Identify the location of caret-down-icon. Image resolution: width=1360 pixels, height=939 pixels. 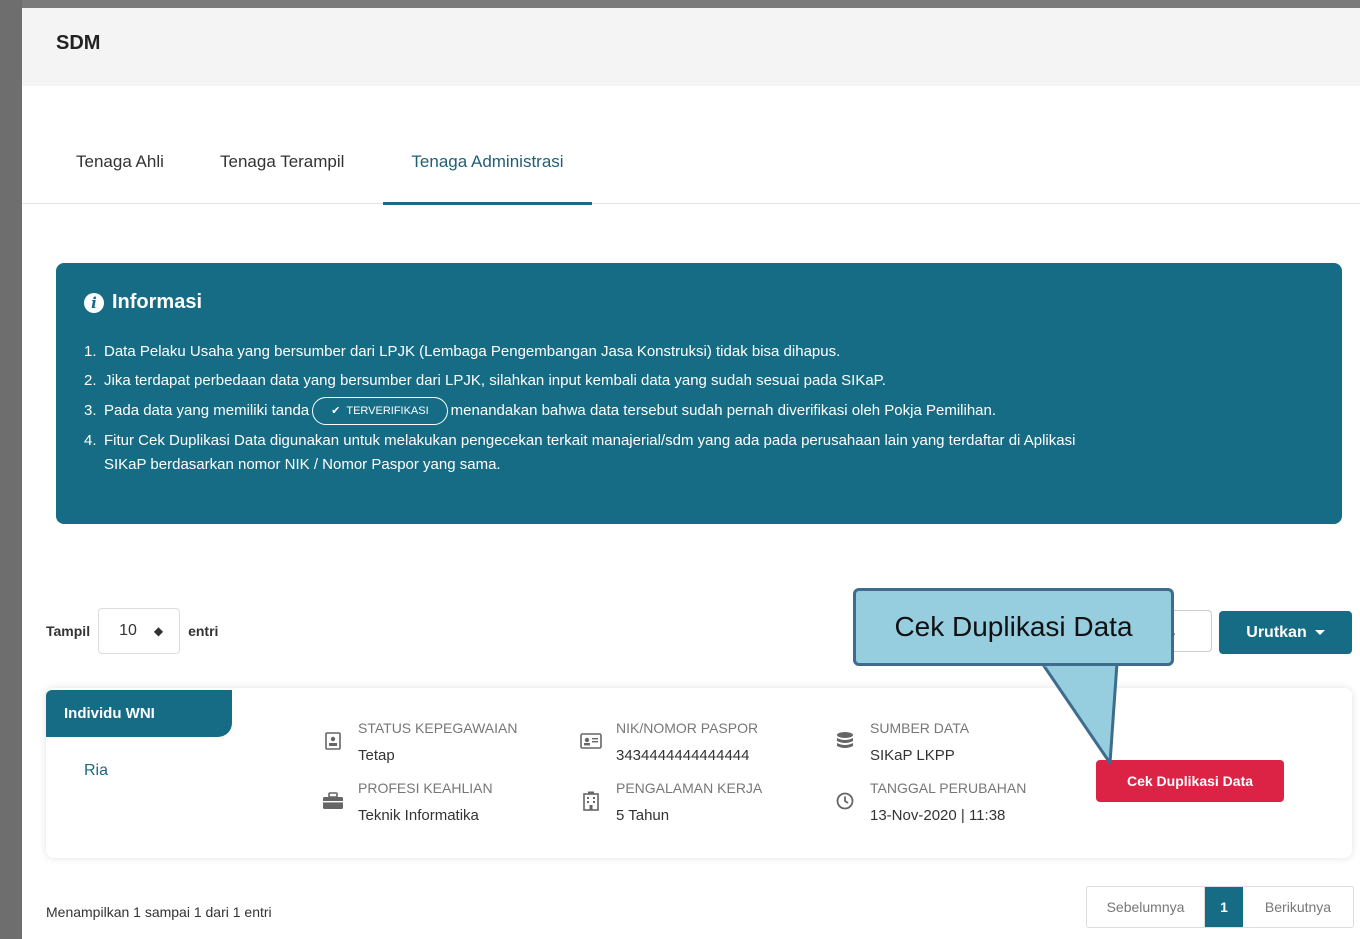
(1319, 632).